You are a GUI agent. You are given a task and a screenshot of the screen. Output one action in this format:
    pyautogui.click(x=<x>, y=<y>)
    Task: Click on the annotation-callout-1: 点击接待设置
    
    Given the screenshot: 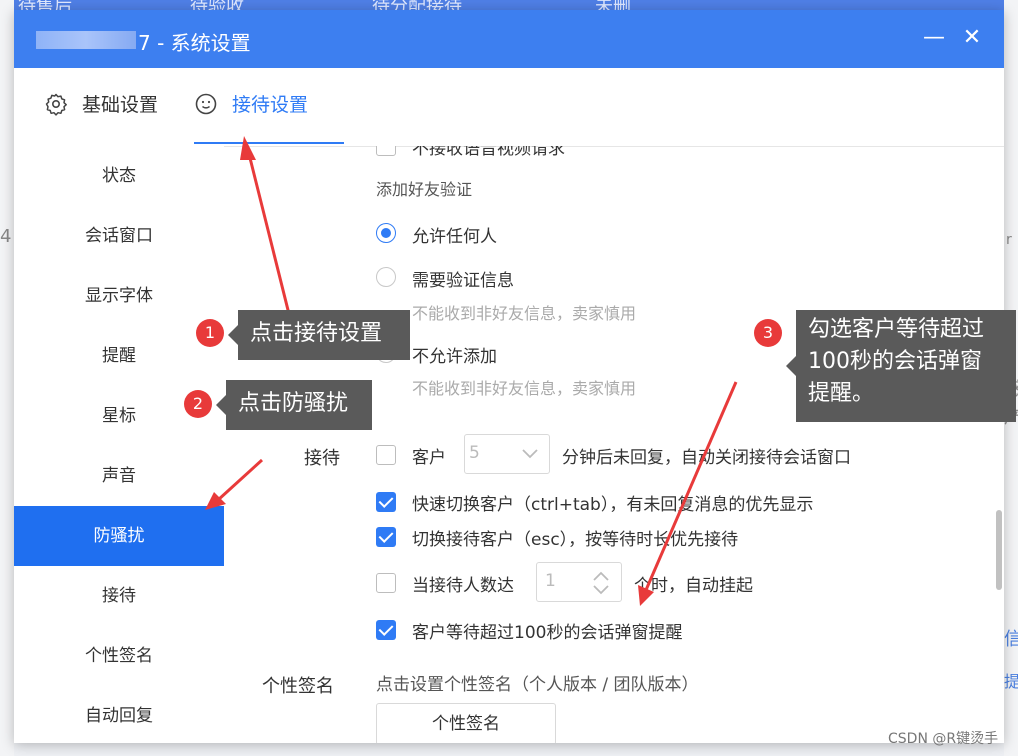 What is the action you would take?
    pyautogui.click(x=319, y=335)
    